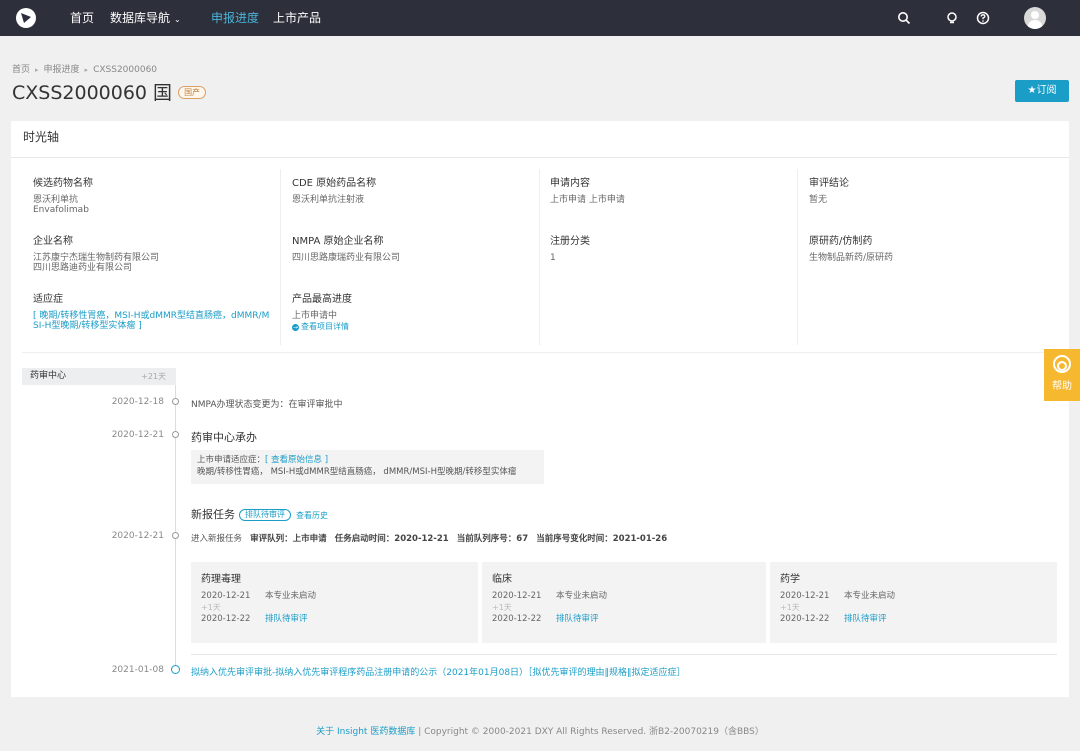 This screenshot has width=1080, height=751. Describe the element at coordinates (61, 210) in the screenshot. I see `drug-name-en: Envafolimab` at that location.